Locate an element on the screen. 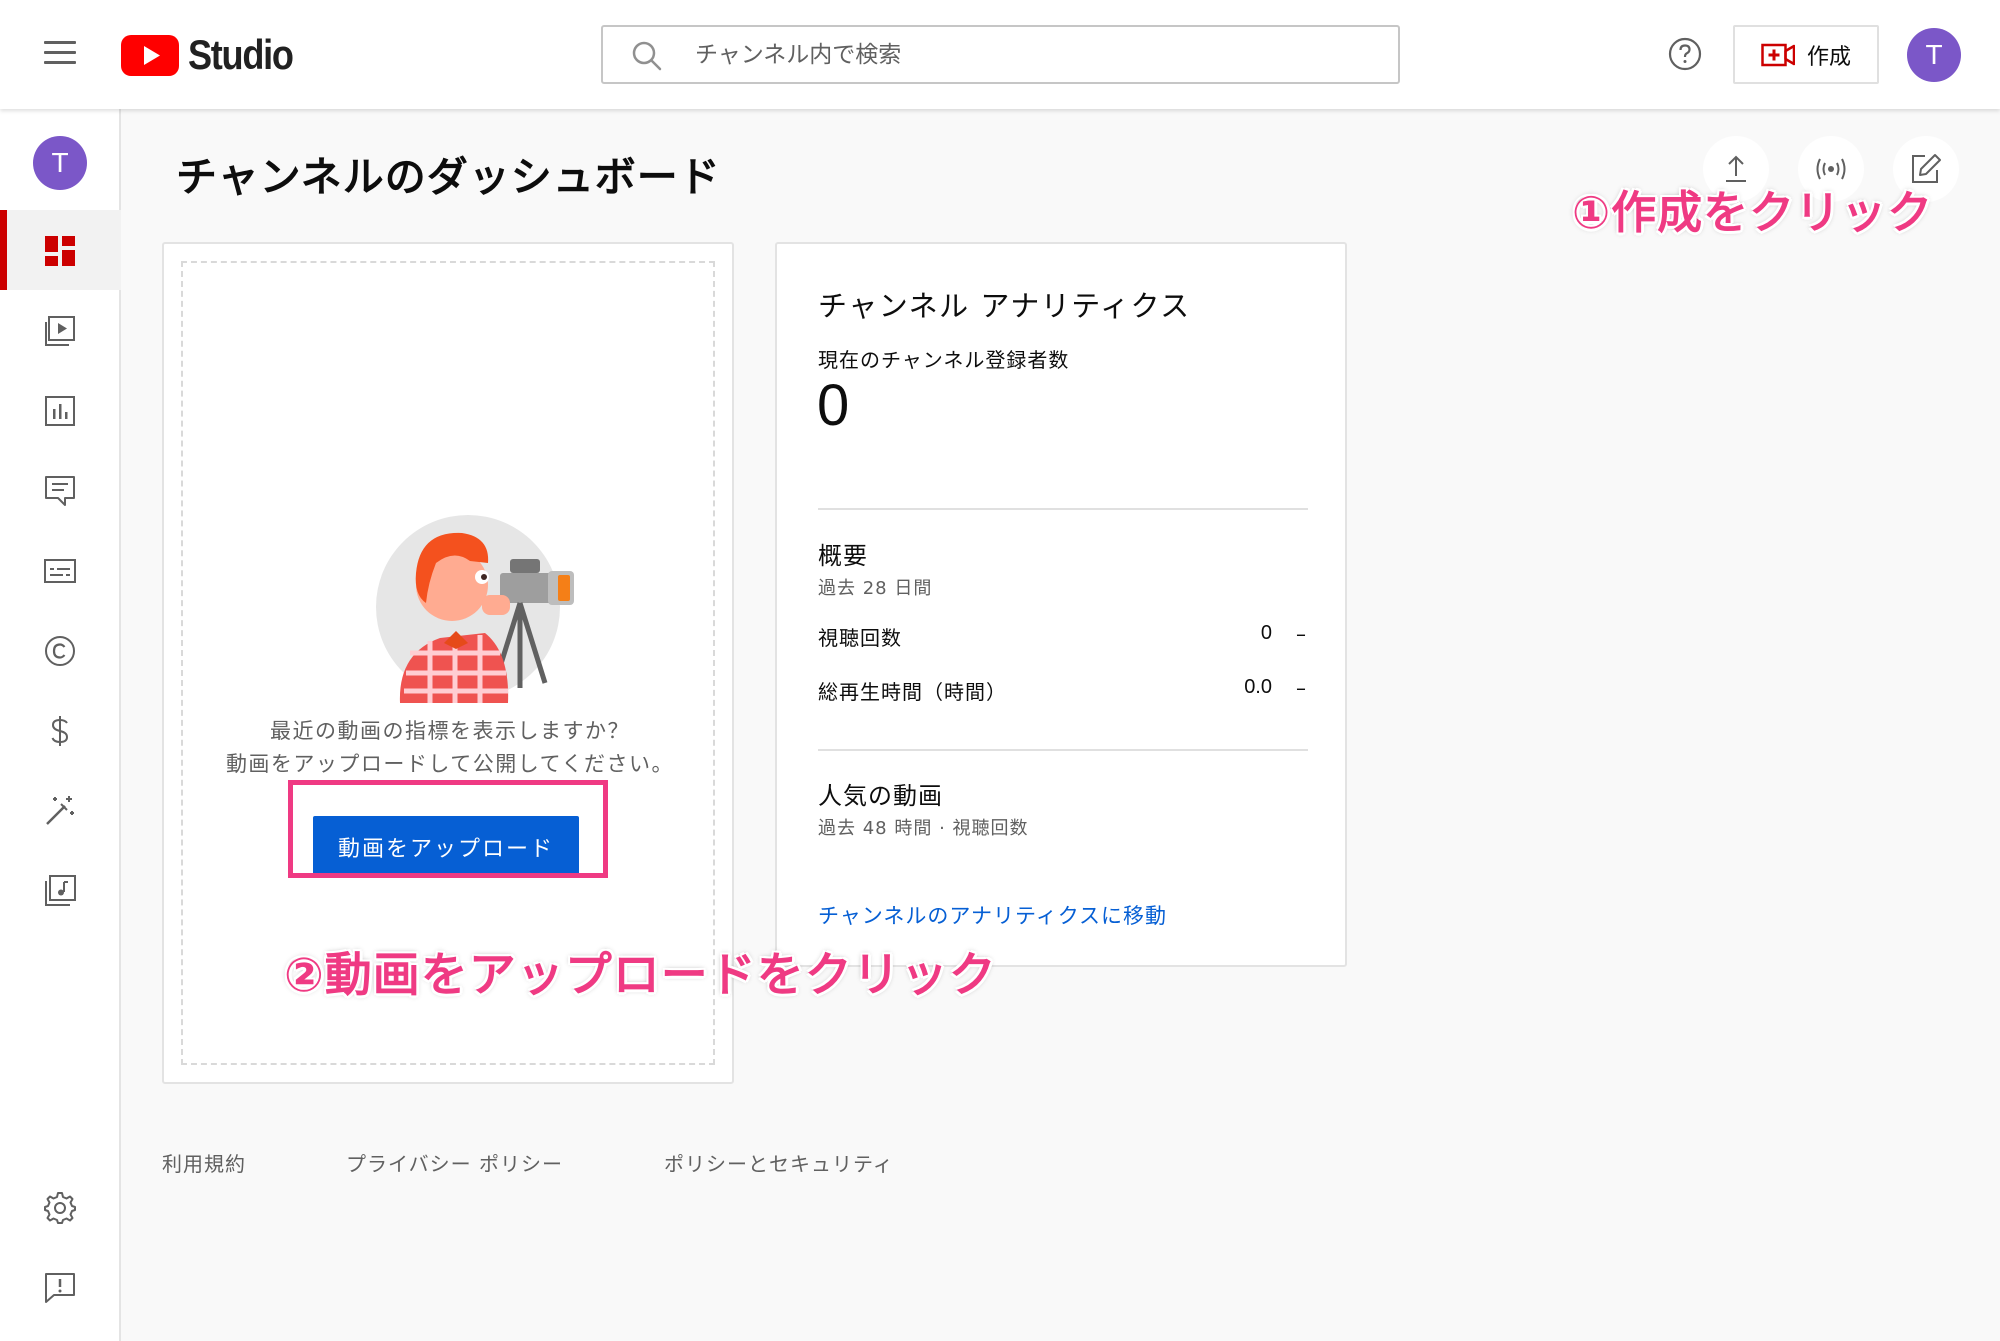 Image resolution: width=2000 pixels, height=1341 pixels. upload-message: 最近の動画の指標を表示しますか？ 動画をアップロードして公開してください。 is located at coordinates (450, 748).